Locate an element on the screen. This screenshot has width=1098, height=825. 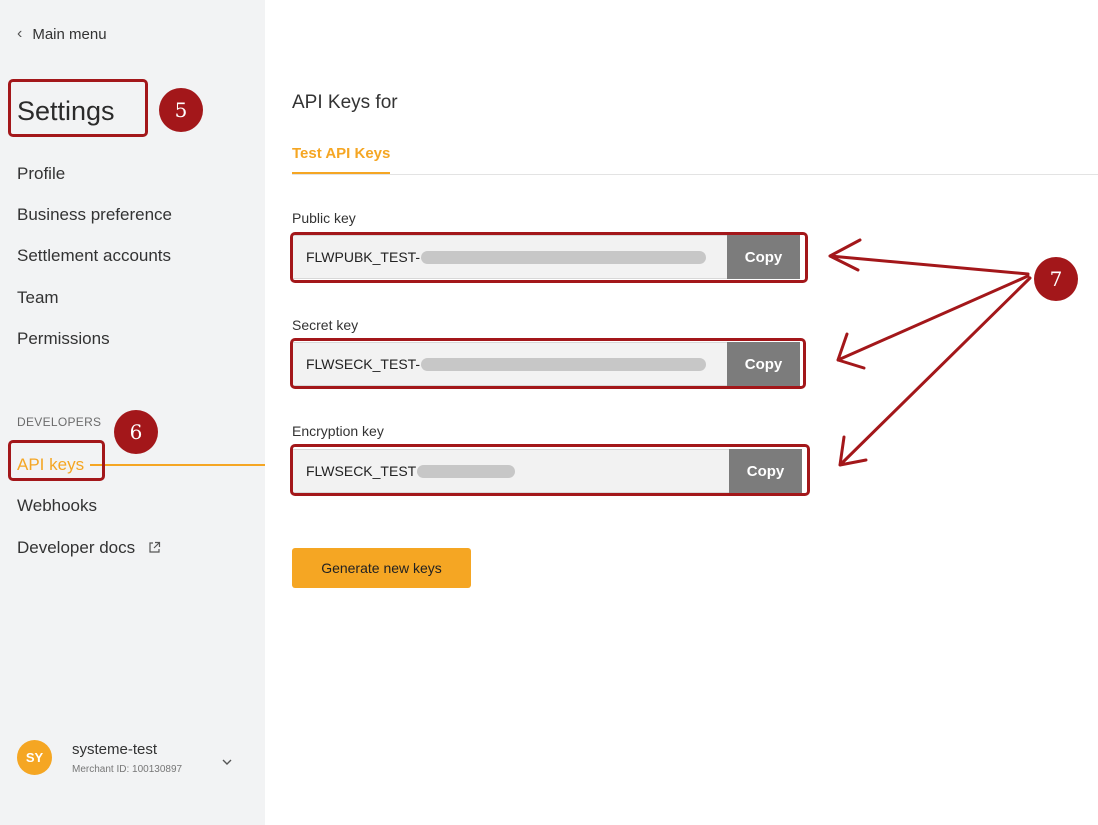
step-badge-6: 6 is located at coordinates (136, 432).